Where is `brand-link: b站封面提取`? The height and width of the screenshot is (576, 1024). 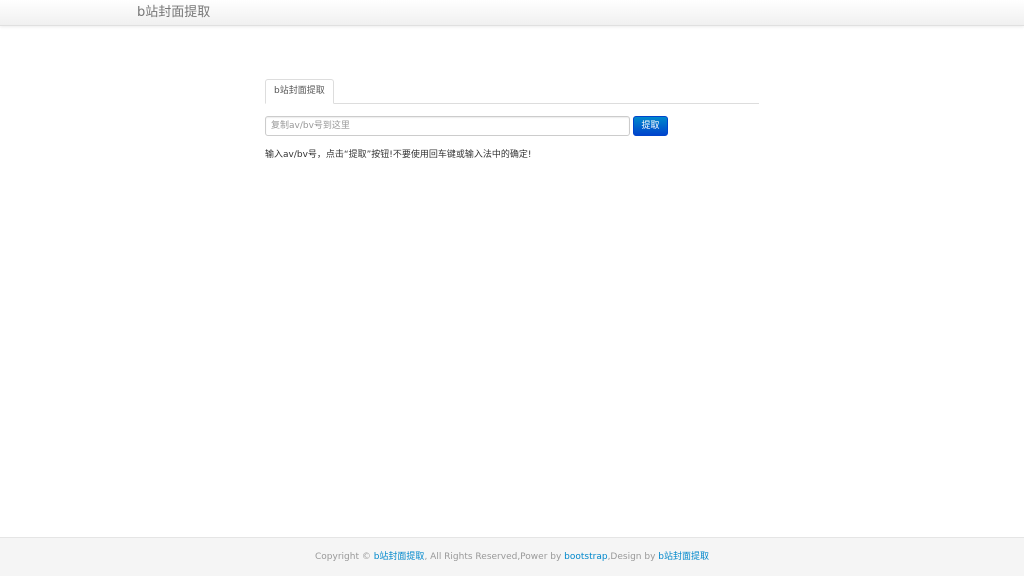
brand-link: b站封面提取 is located at coordinates (173, 13).